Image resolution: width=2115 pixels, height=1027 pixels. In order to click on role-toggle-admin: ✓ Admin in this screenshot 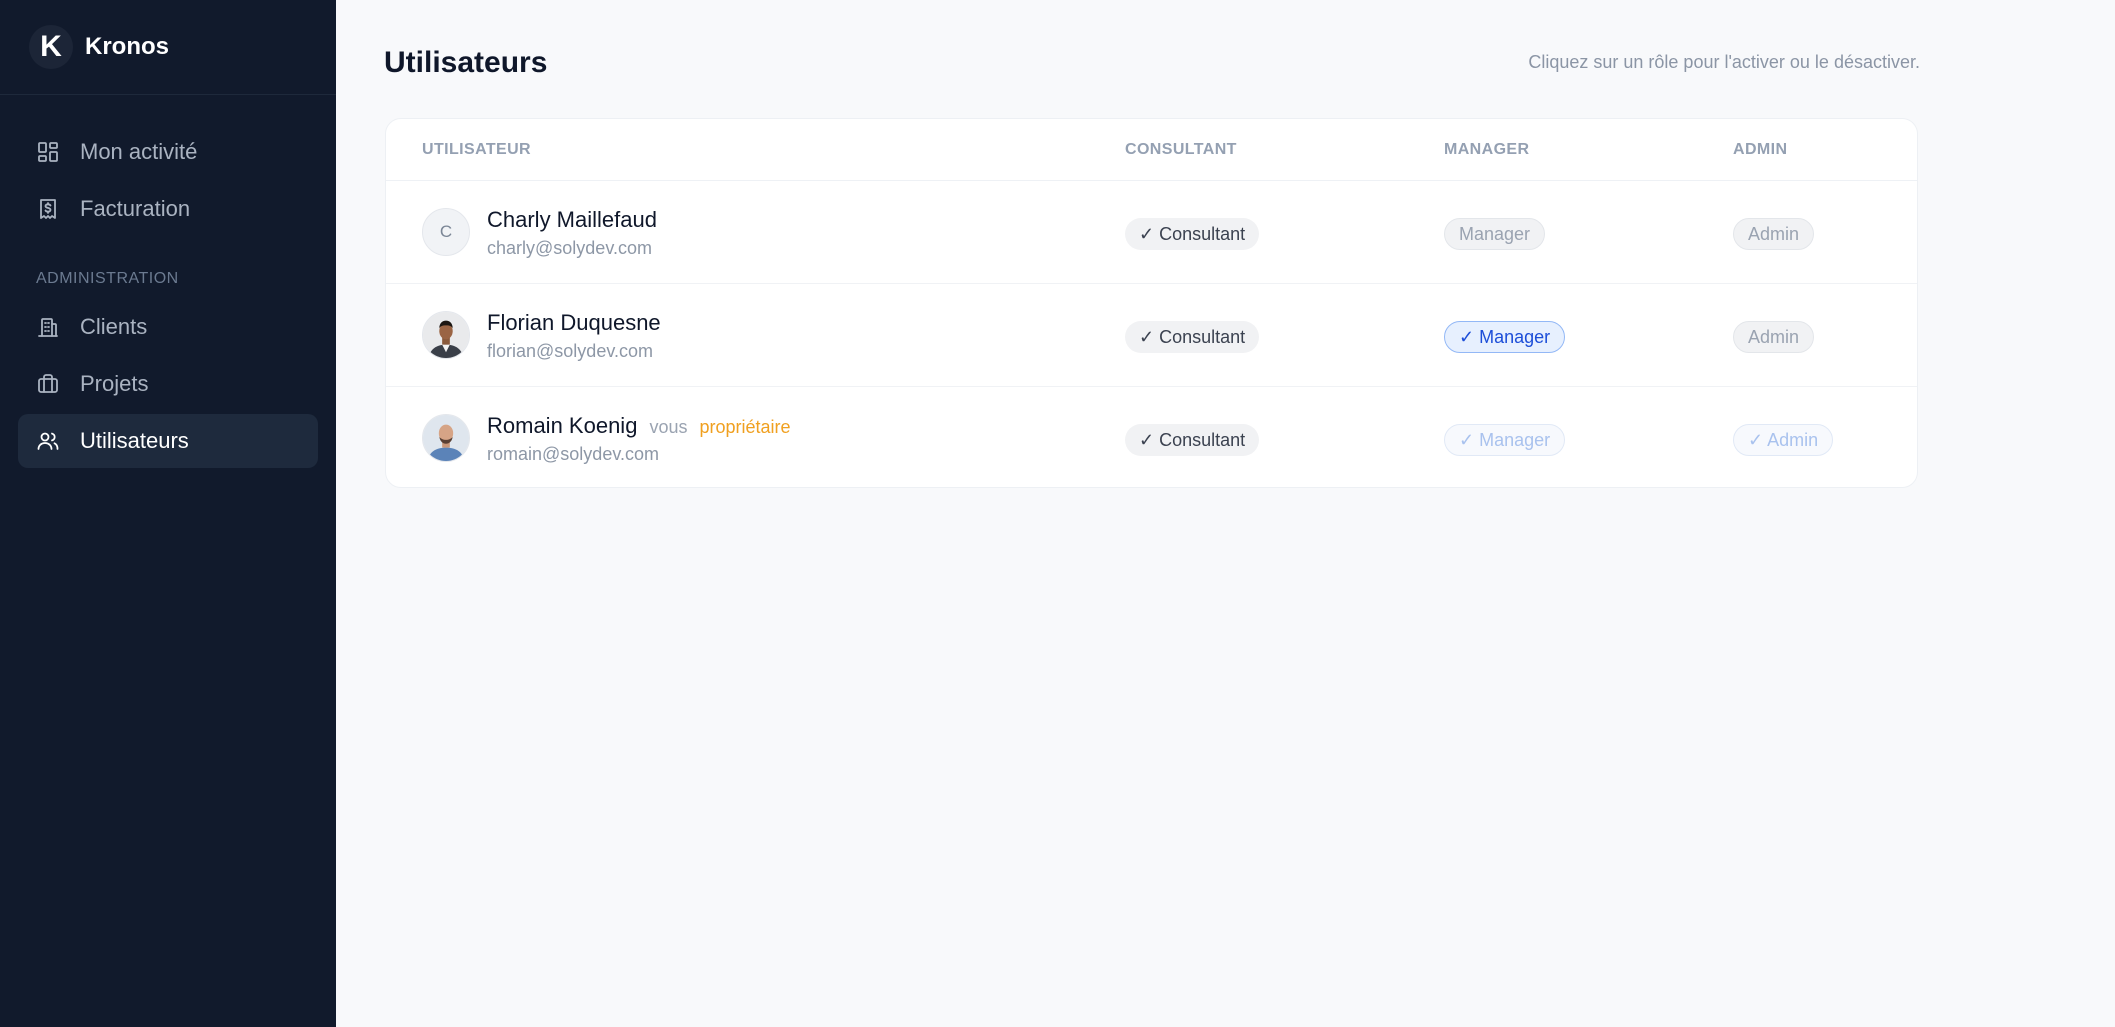, I will do `click(1783, 440)`.